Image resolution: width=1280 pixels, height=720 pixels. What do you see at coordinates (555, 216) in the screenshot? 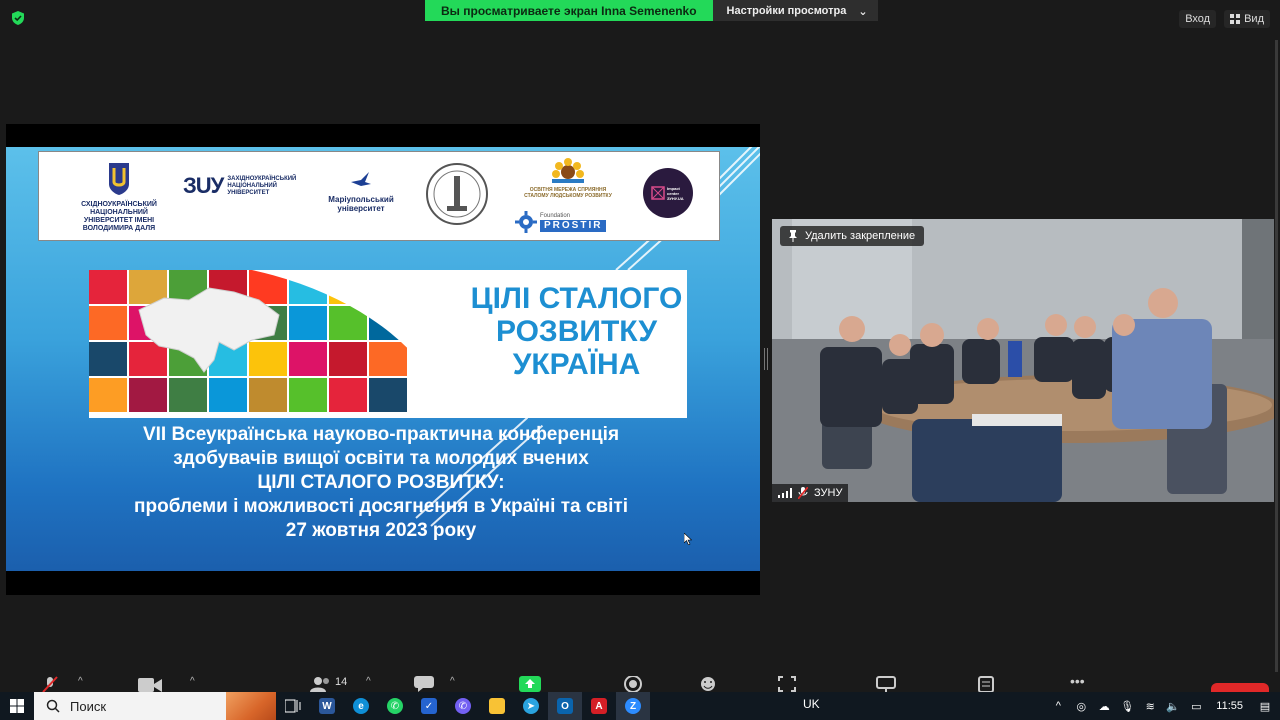
I see `foundation-label: Foundation` at bounding box center [555, 216].